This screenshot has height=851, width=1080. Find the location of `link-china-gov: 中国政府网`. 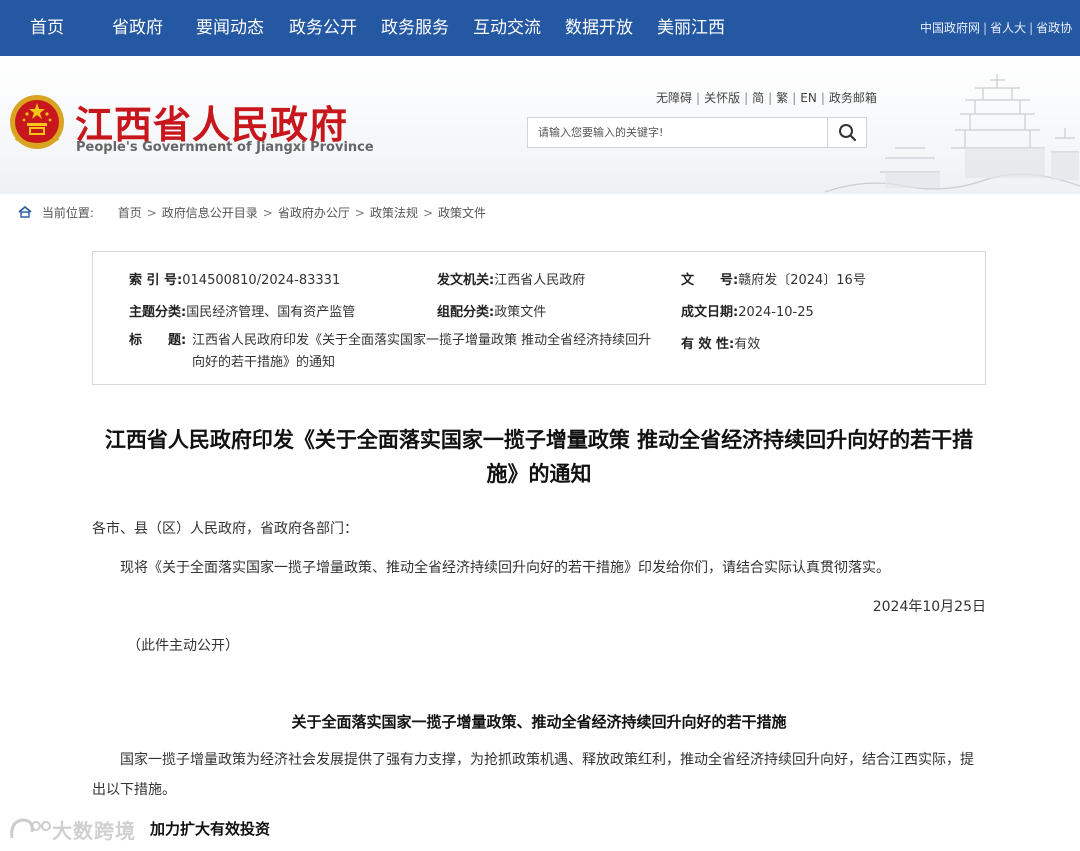

link-china-gov: 中国政府网 is located at coordinates (950, 28).